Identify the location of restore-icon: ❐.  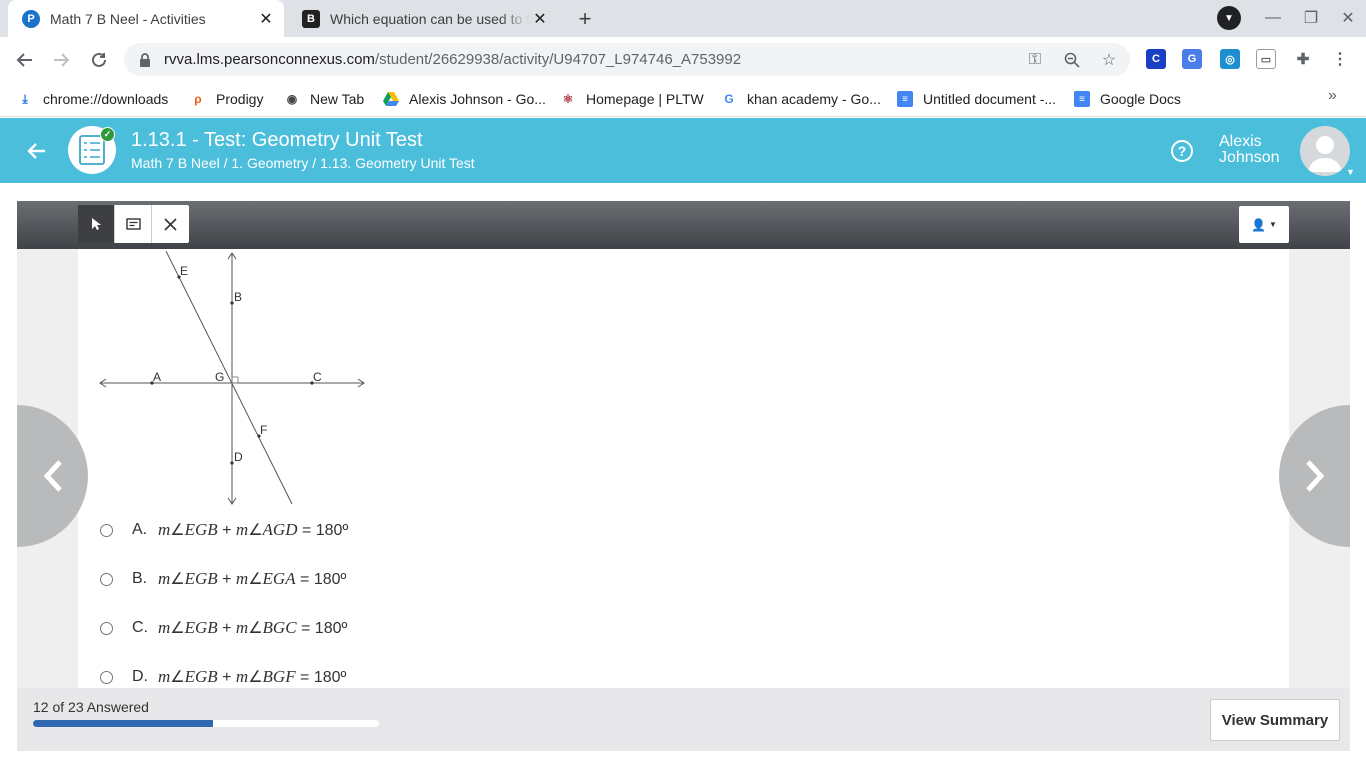
(1311, 18).